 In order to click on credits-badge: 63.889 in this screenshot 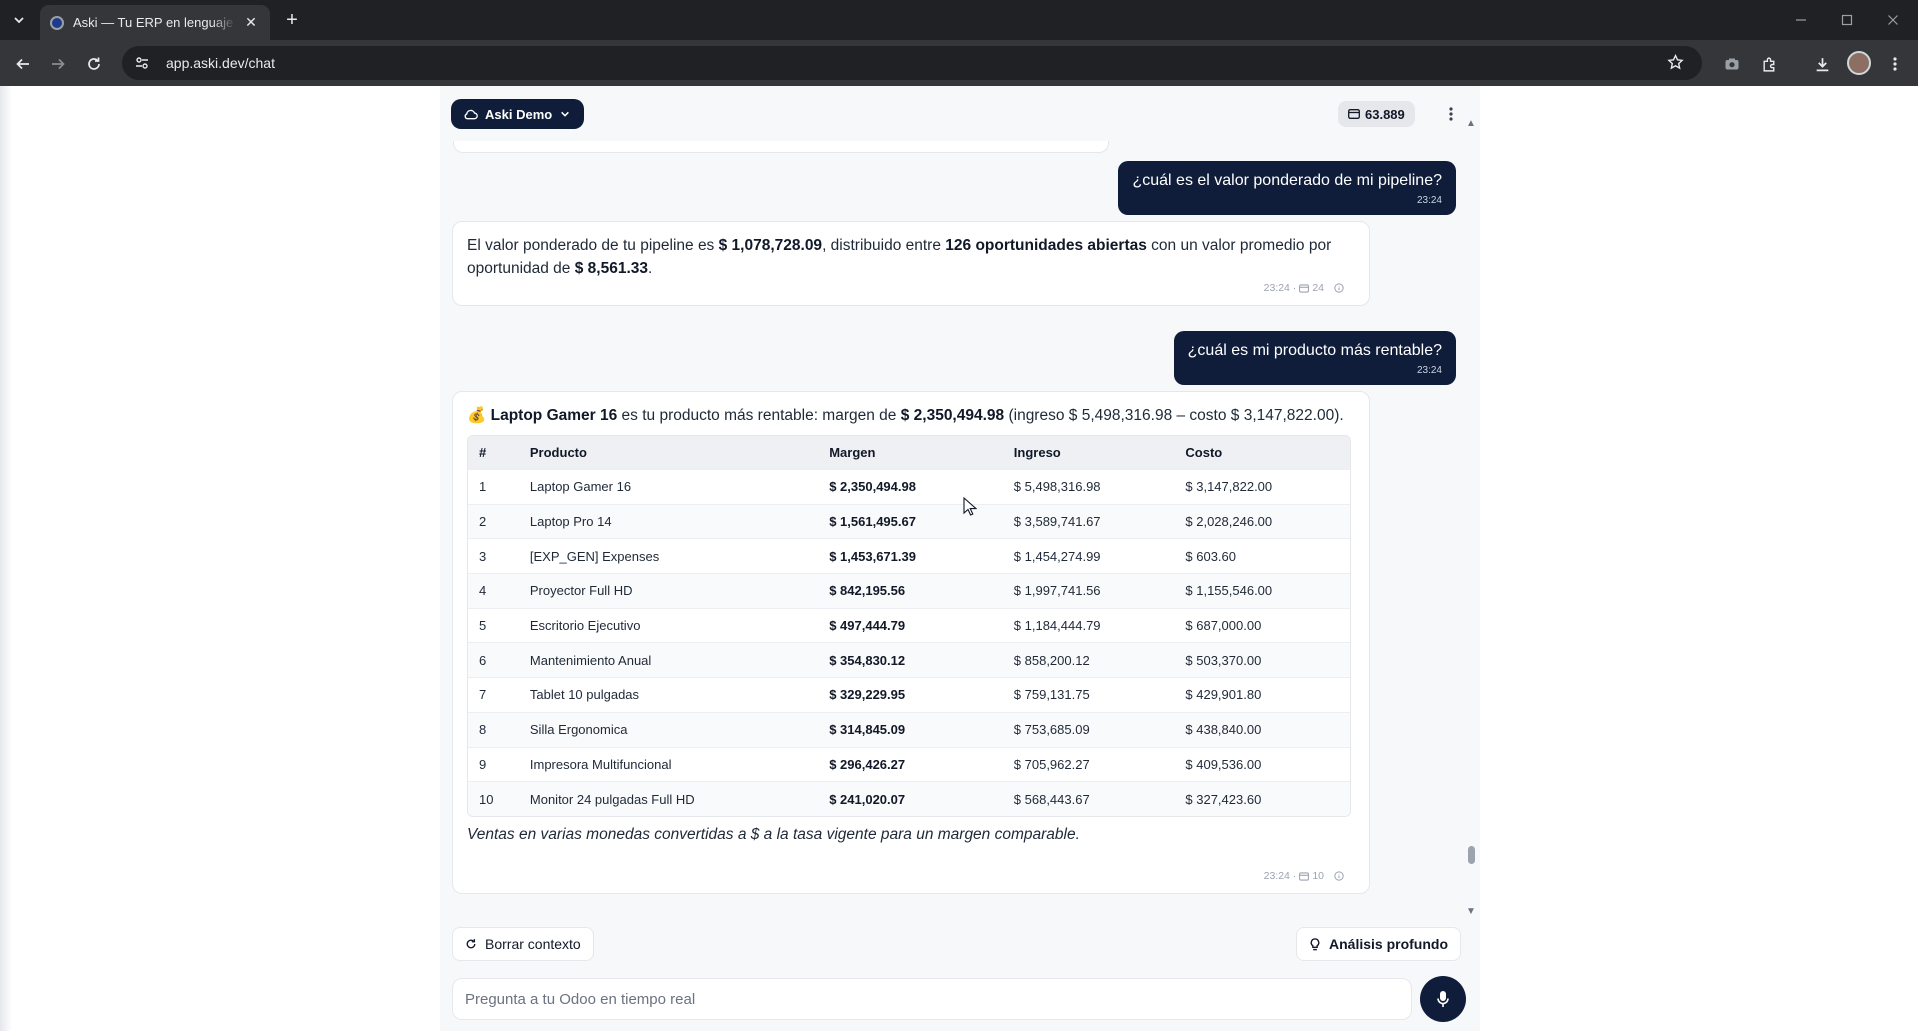, I will do `click(1376, 114)`.